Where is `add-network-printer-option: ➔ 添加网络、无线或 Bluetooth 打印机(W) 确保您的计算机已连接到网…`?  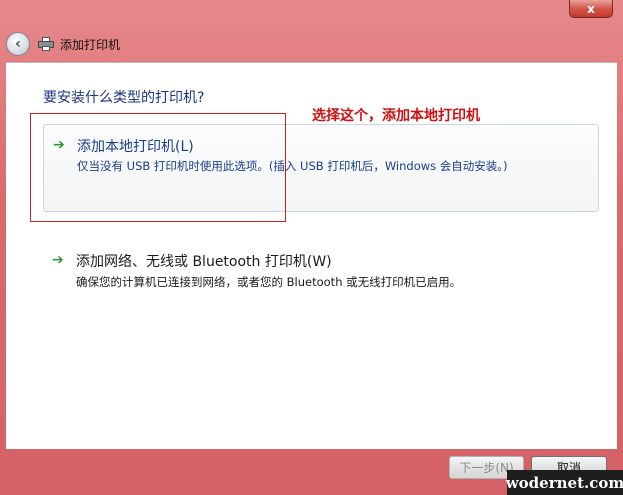 add-network-printer-option: ➔ 添加网络、无线或 Bluetooth 打印机(W) 确保您的计算机已连接到网… is located at coordinates (321, 273).